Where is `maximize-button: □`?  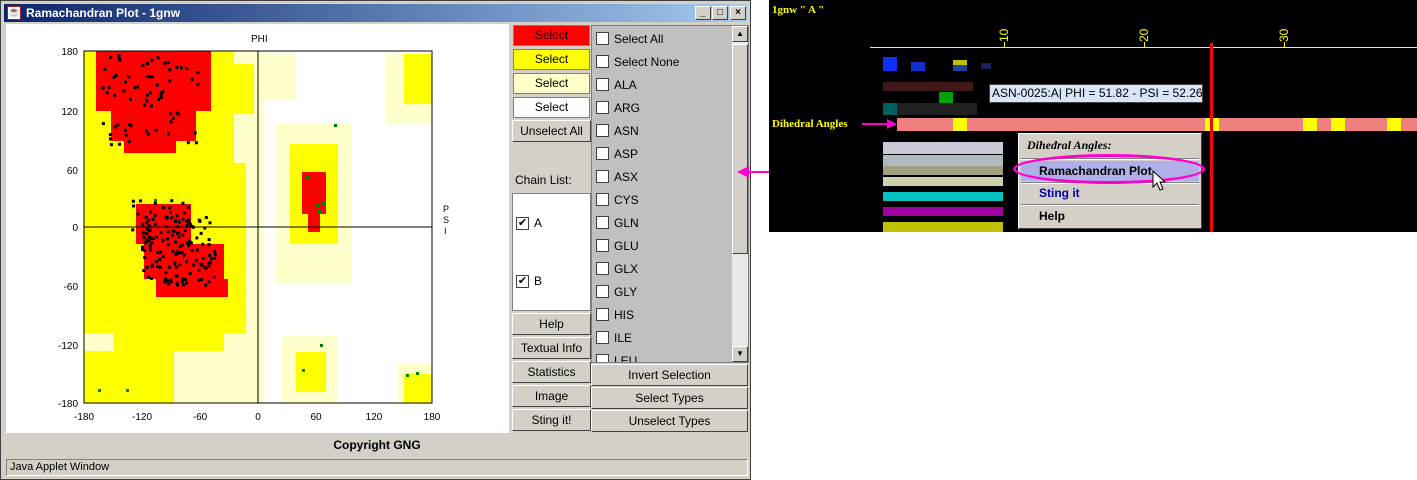 maximize-button: □ is located at coordinates (720, 13).